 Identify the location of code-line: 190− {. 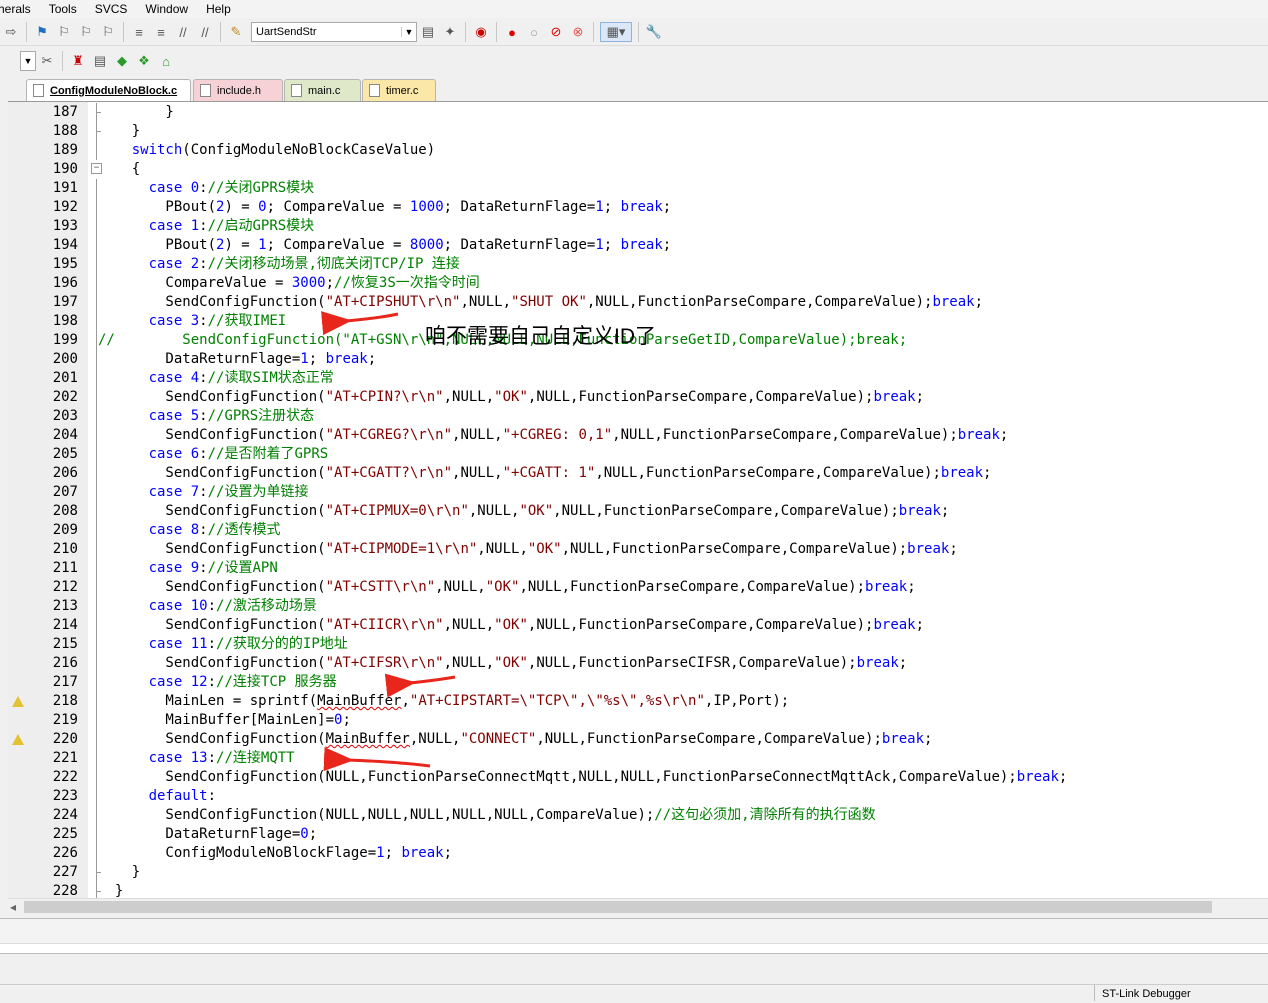
(638, 169).